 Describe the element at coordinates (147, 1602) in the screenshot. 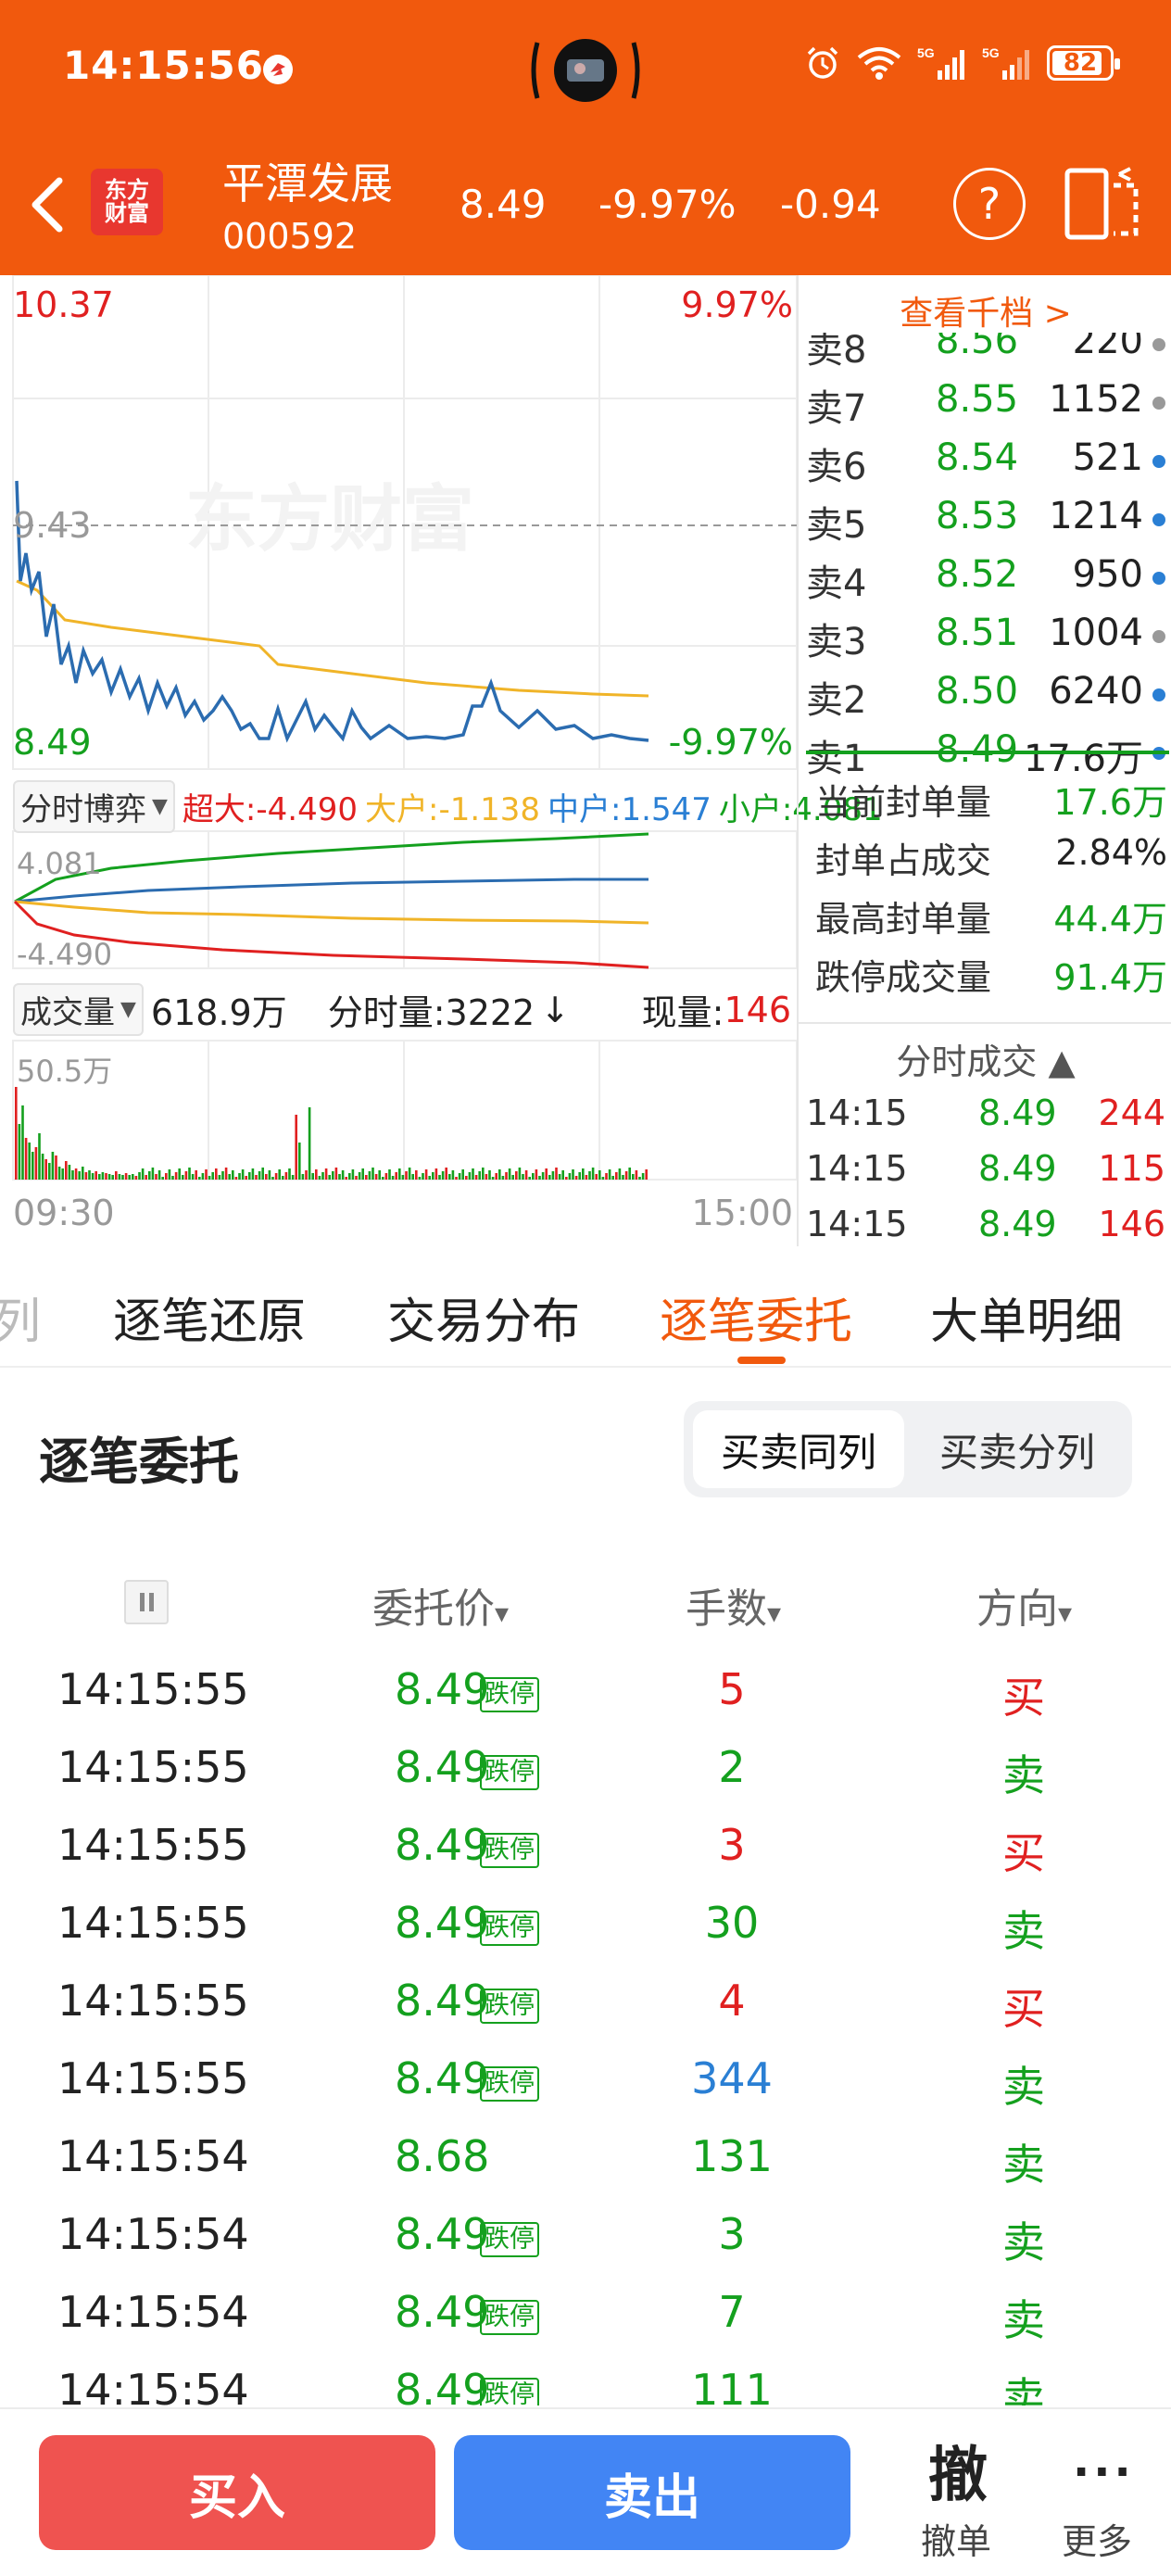

I see `pause-icon` at that location.